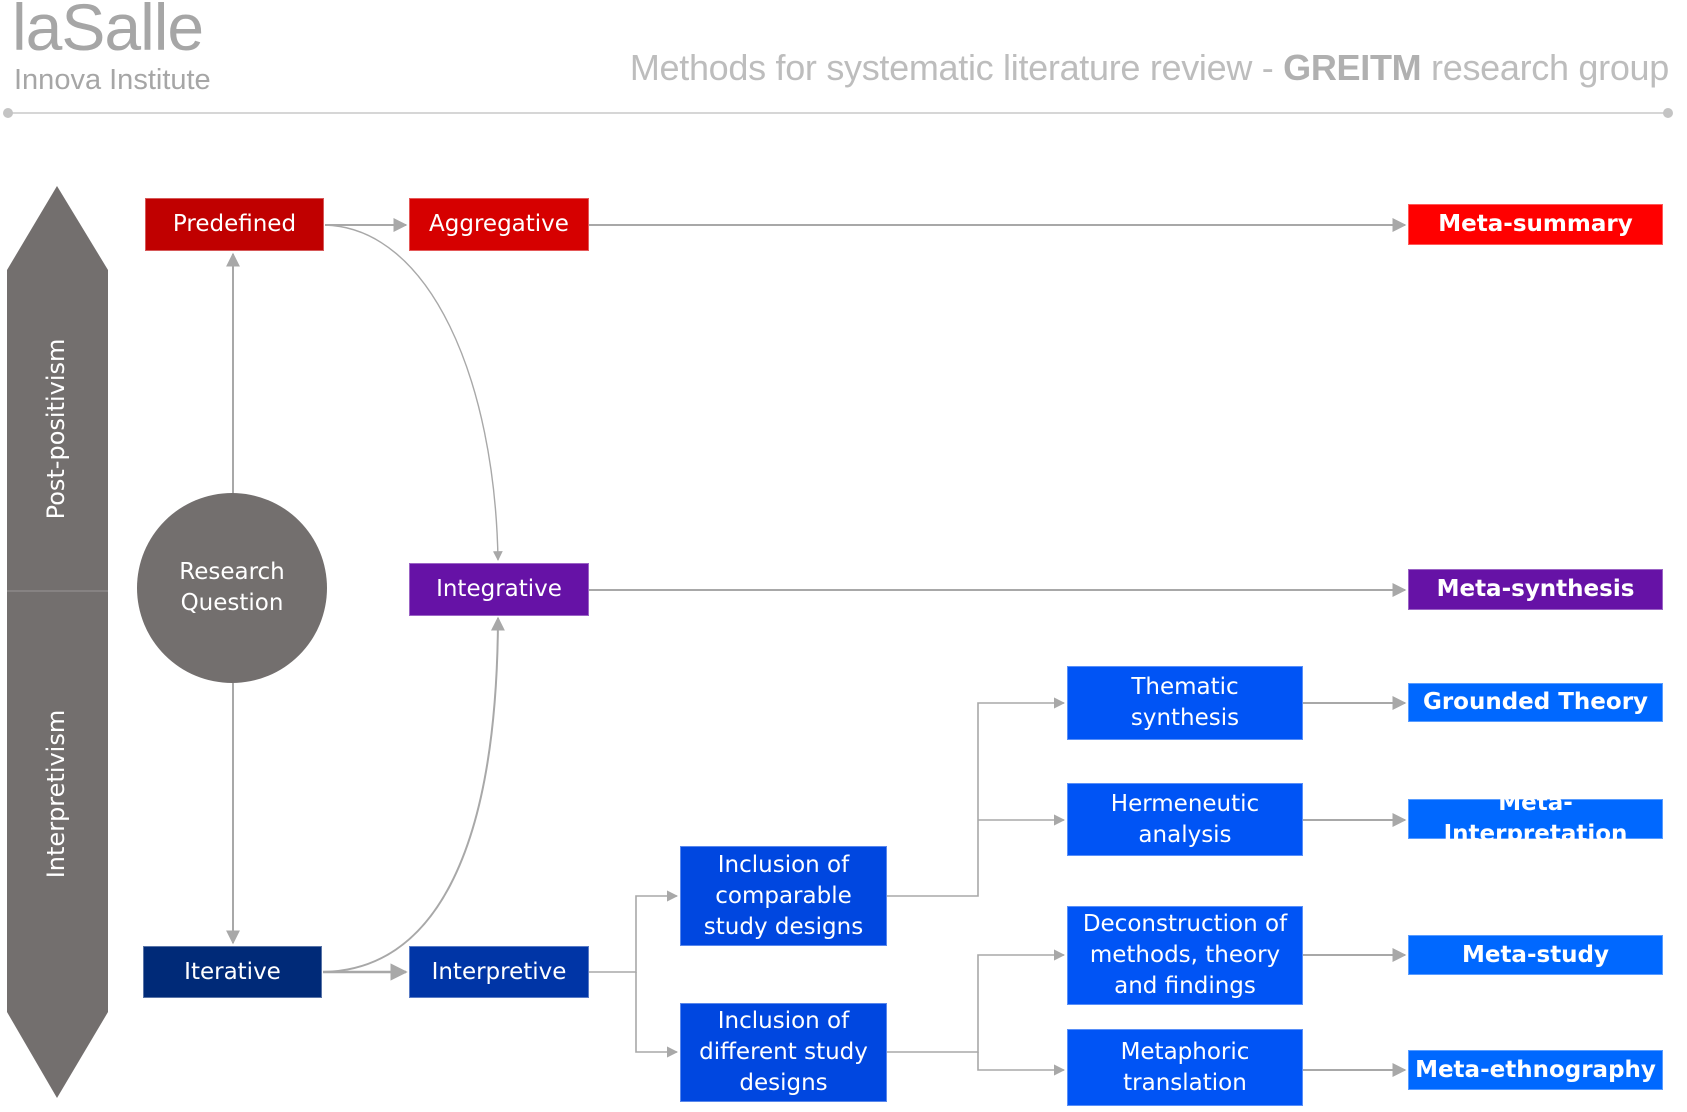 This screenshot has height=1112, width=1687. I want to click on thematic-synthesis-label: Thematic synthesis, so click(1185, 702).